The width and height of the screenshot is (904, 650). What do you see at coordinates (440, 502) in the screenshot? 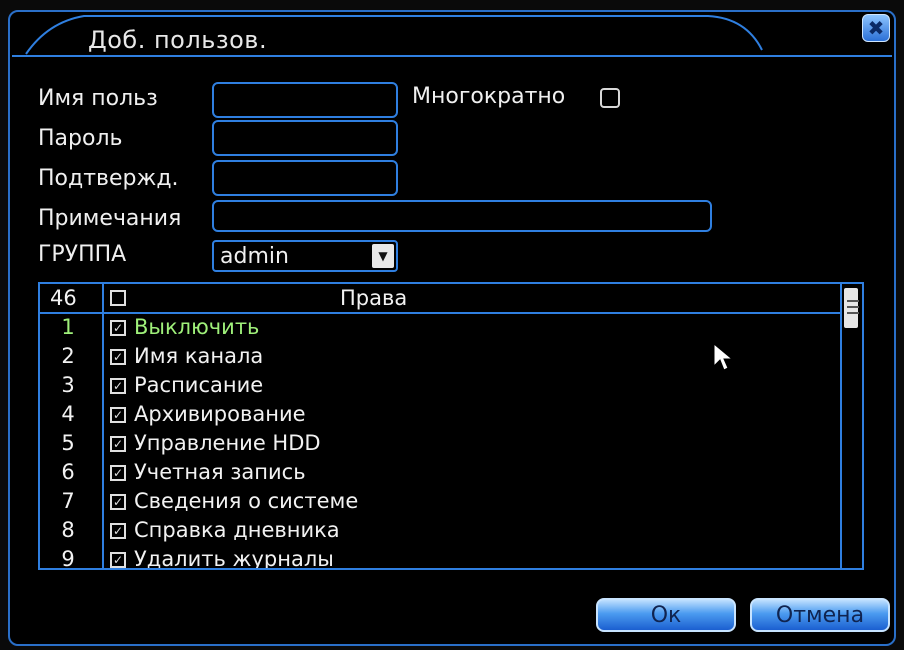
I see `permission-row: 7 ✓ Сведения о системе` at bounding box center [440, 502].